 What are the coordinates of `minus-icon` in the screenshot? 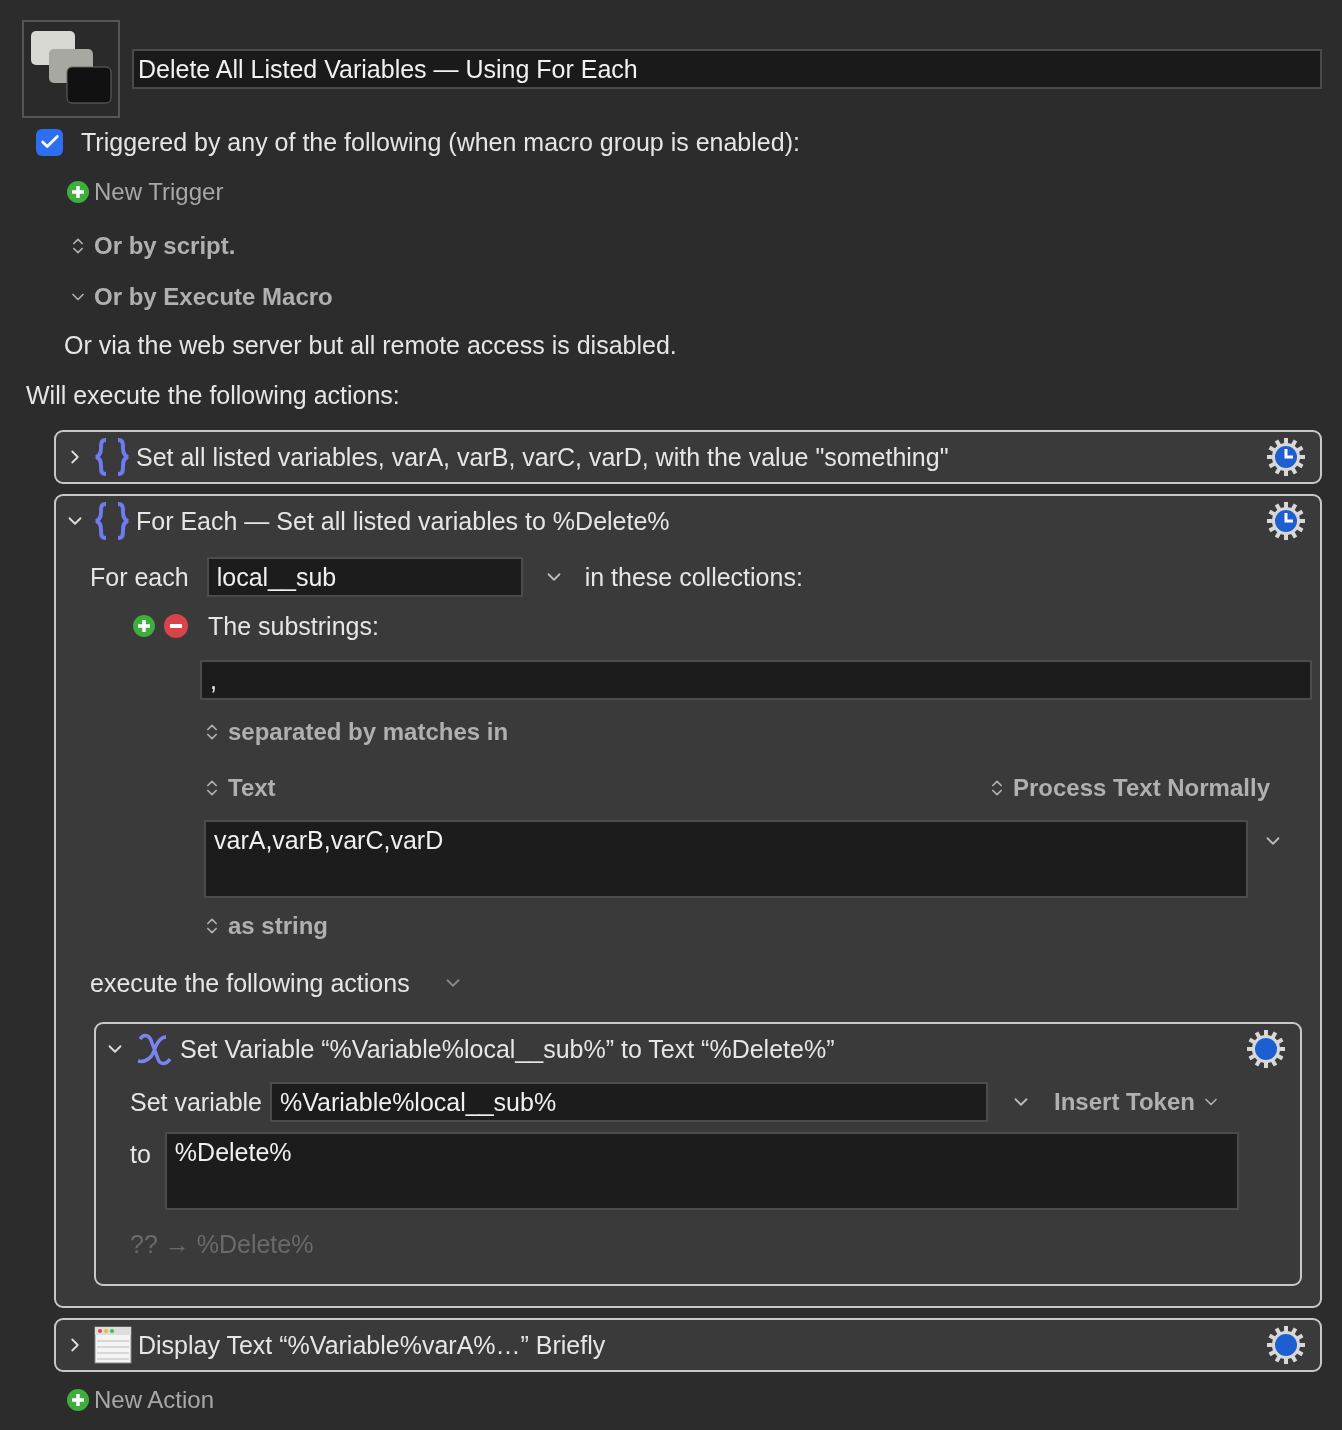 It's located at (176, 626).